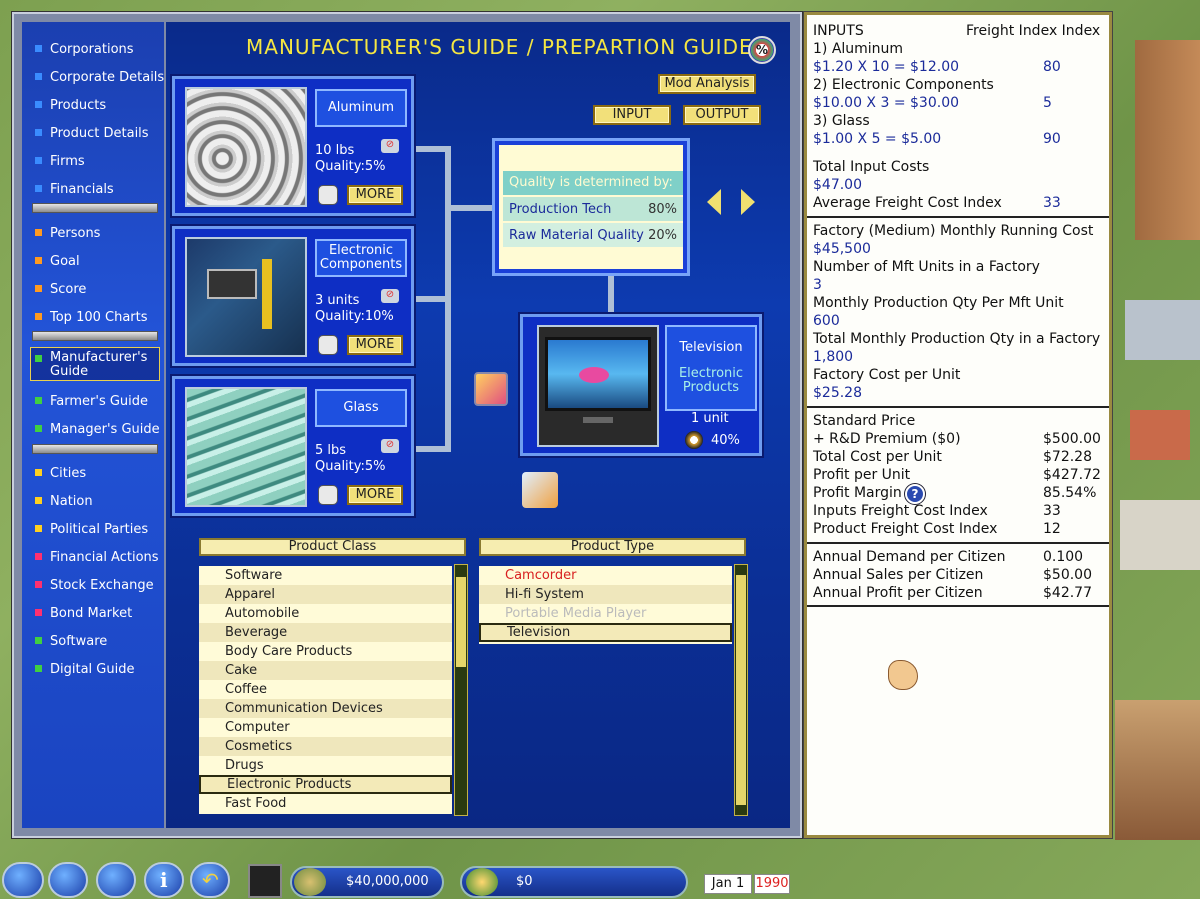 Image resolution: width=1200 pixels, height=899 pixels. What do you see at coordinates (97, 429) in the screenshot?
I see `nav-item: Manager's Guide` at bounding box center [97, 429].